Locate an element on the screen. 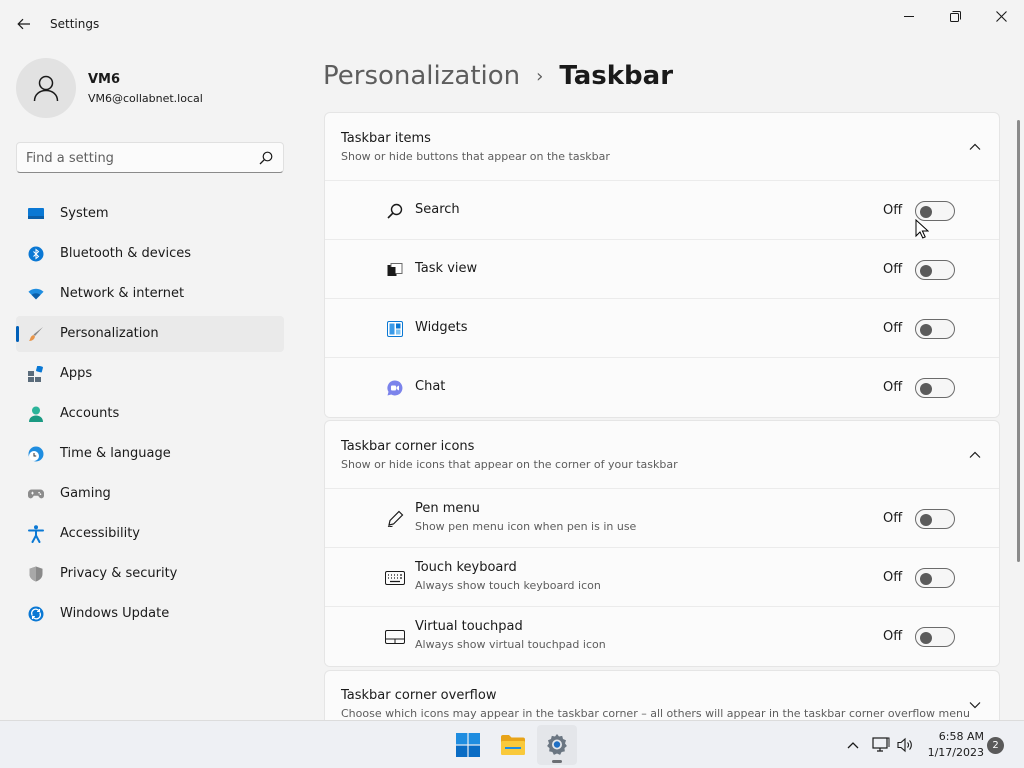  sidebar-item-windows-update: Windows Update is located at coordinates (150, 614).